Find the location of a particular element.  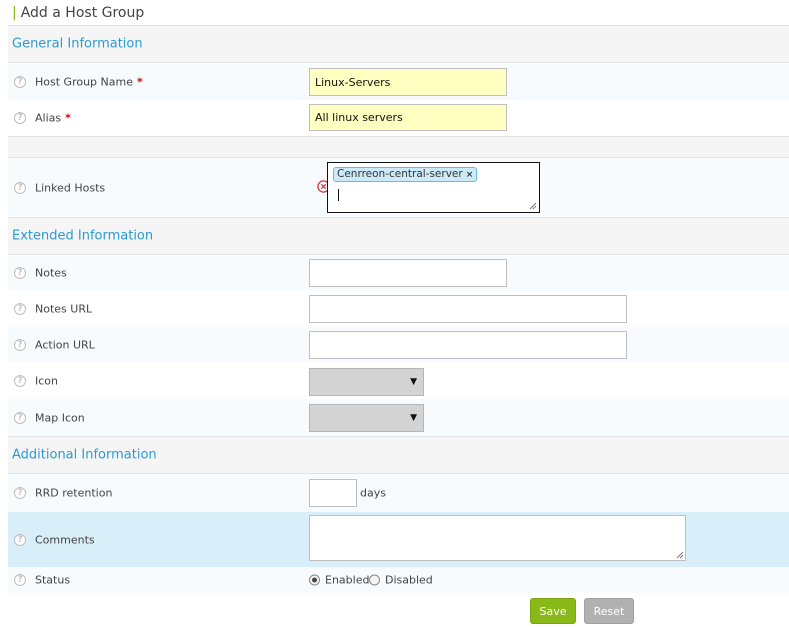

notes-input is located at coordinates (408, 273).